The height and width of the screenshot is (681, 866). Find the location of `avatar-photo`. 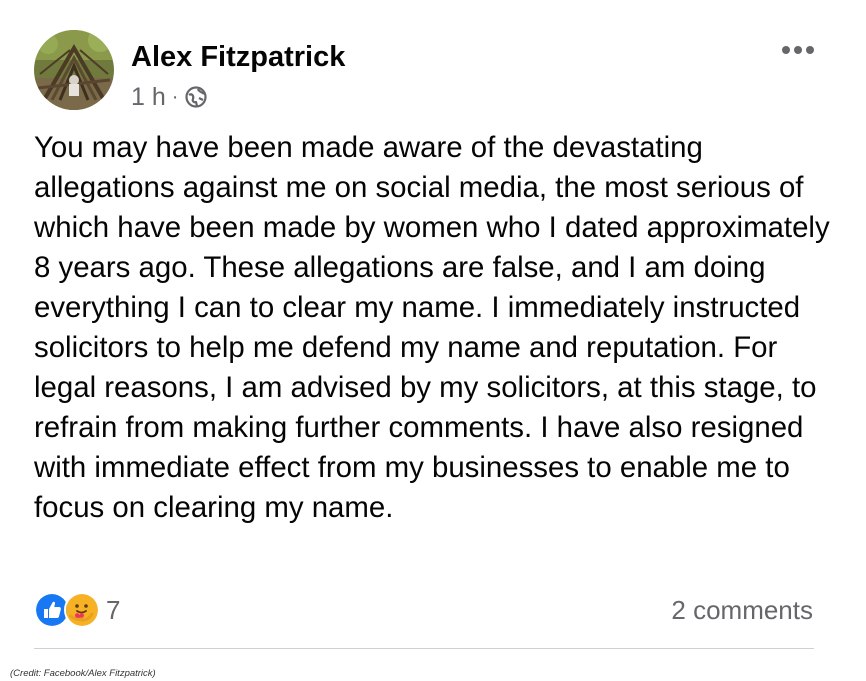

avatar-photo is located at coordinates (74, 70).